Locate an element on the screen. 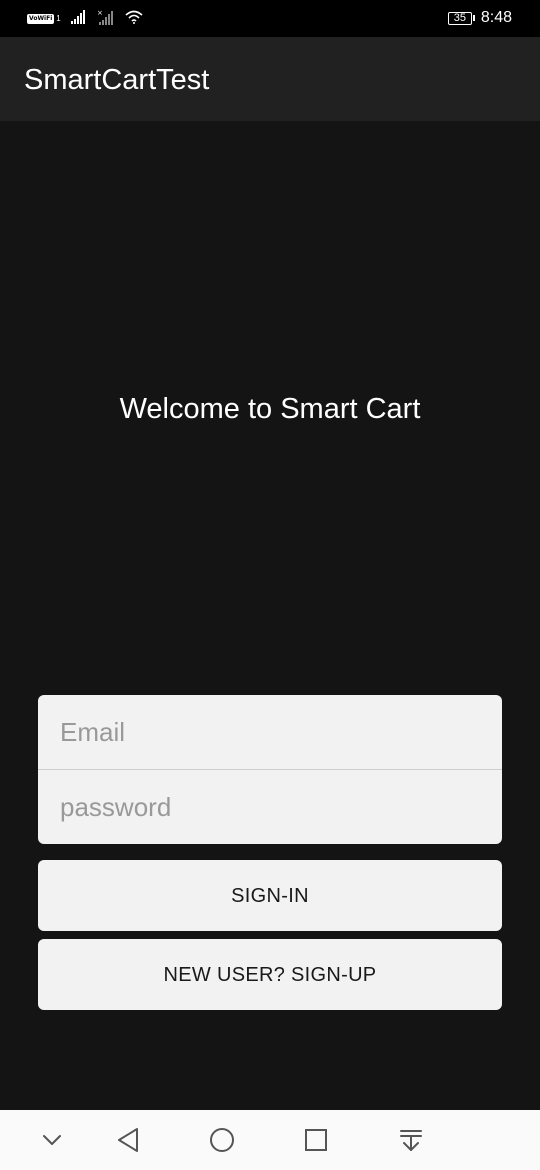  signal-strength-icon is located at coordinates (78, 19).